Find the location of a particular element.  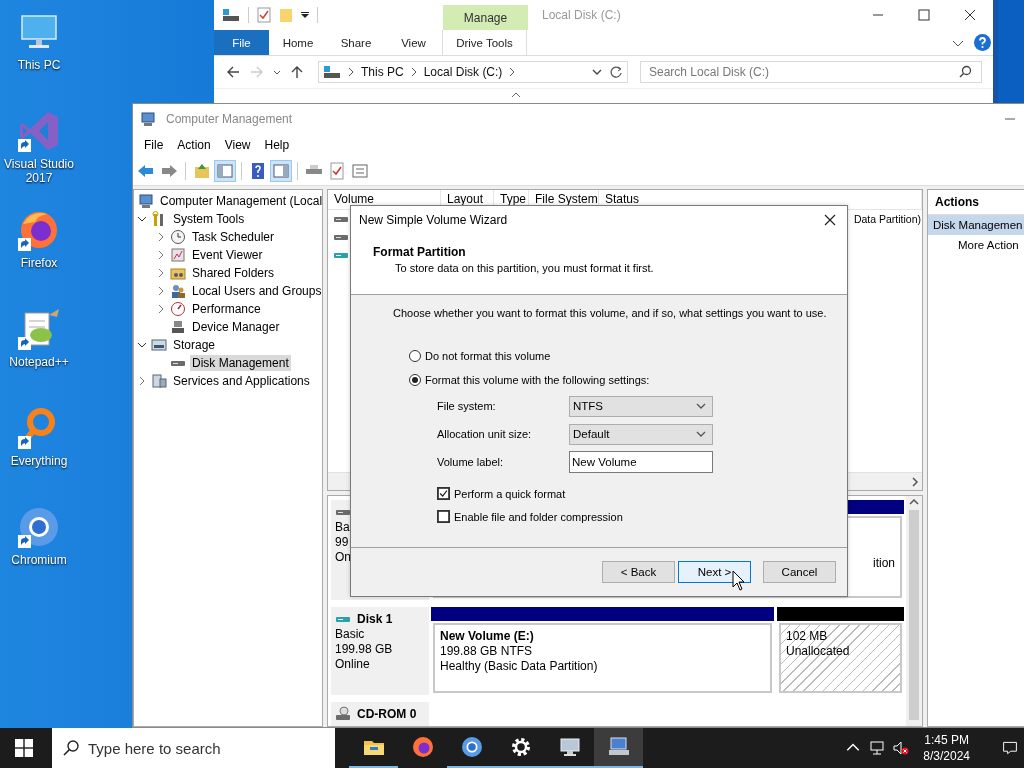

vertical-scrollbar is located at coordinates (914, 611).